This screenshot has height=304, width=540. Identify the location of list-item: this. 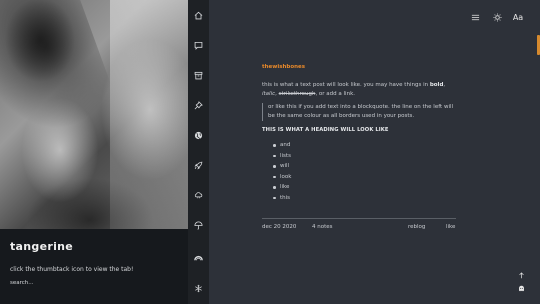
(359, 198).